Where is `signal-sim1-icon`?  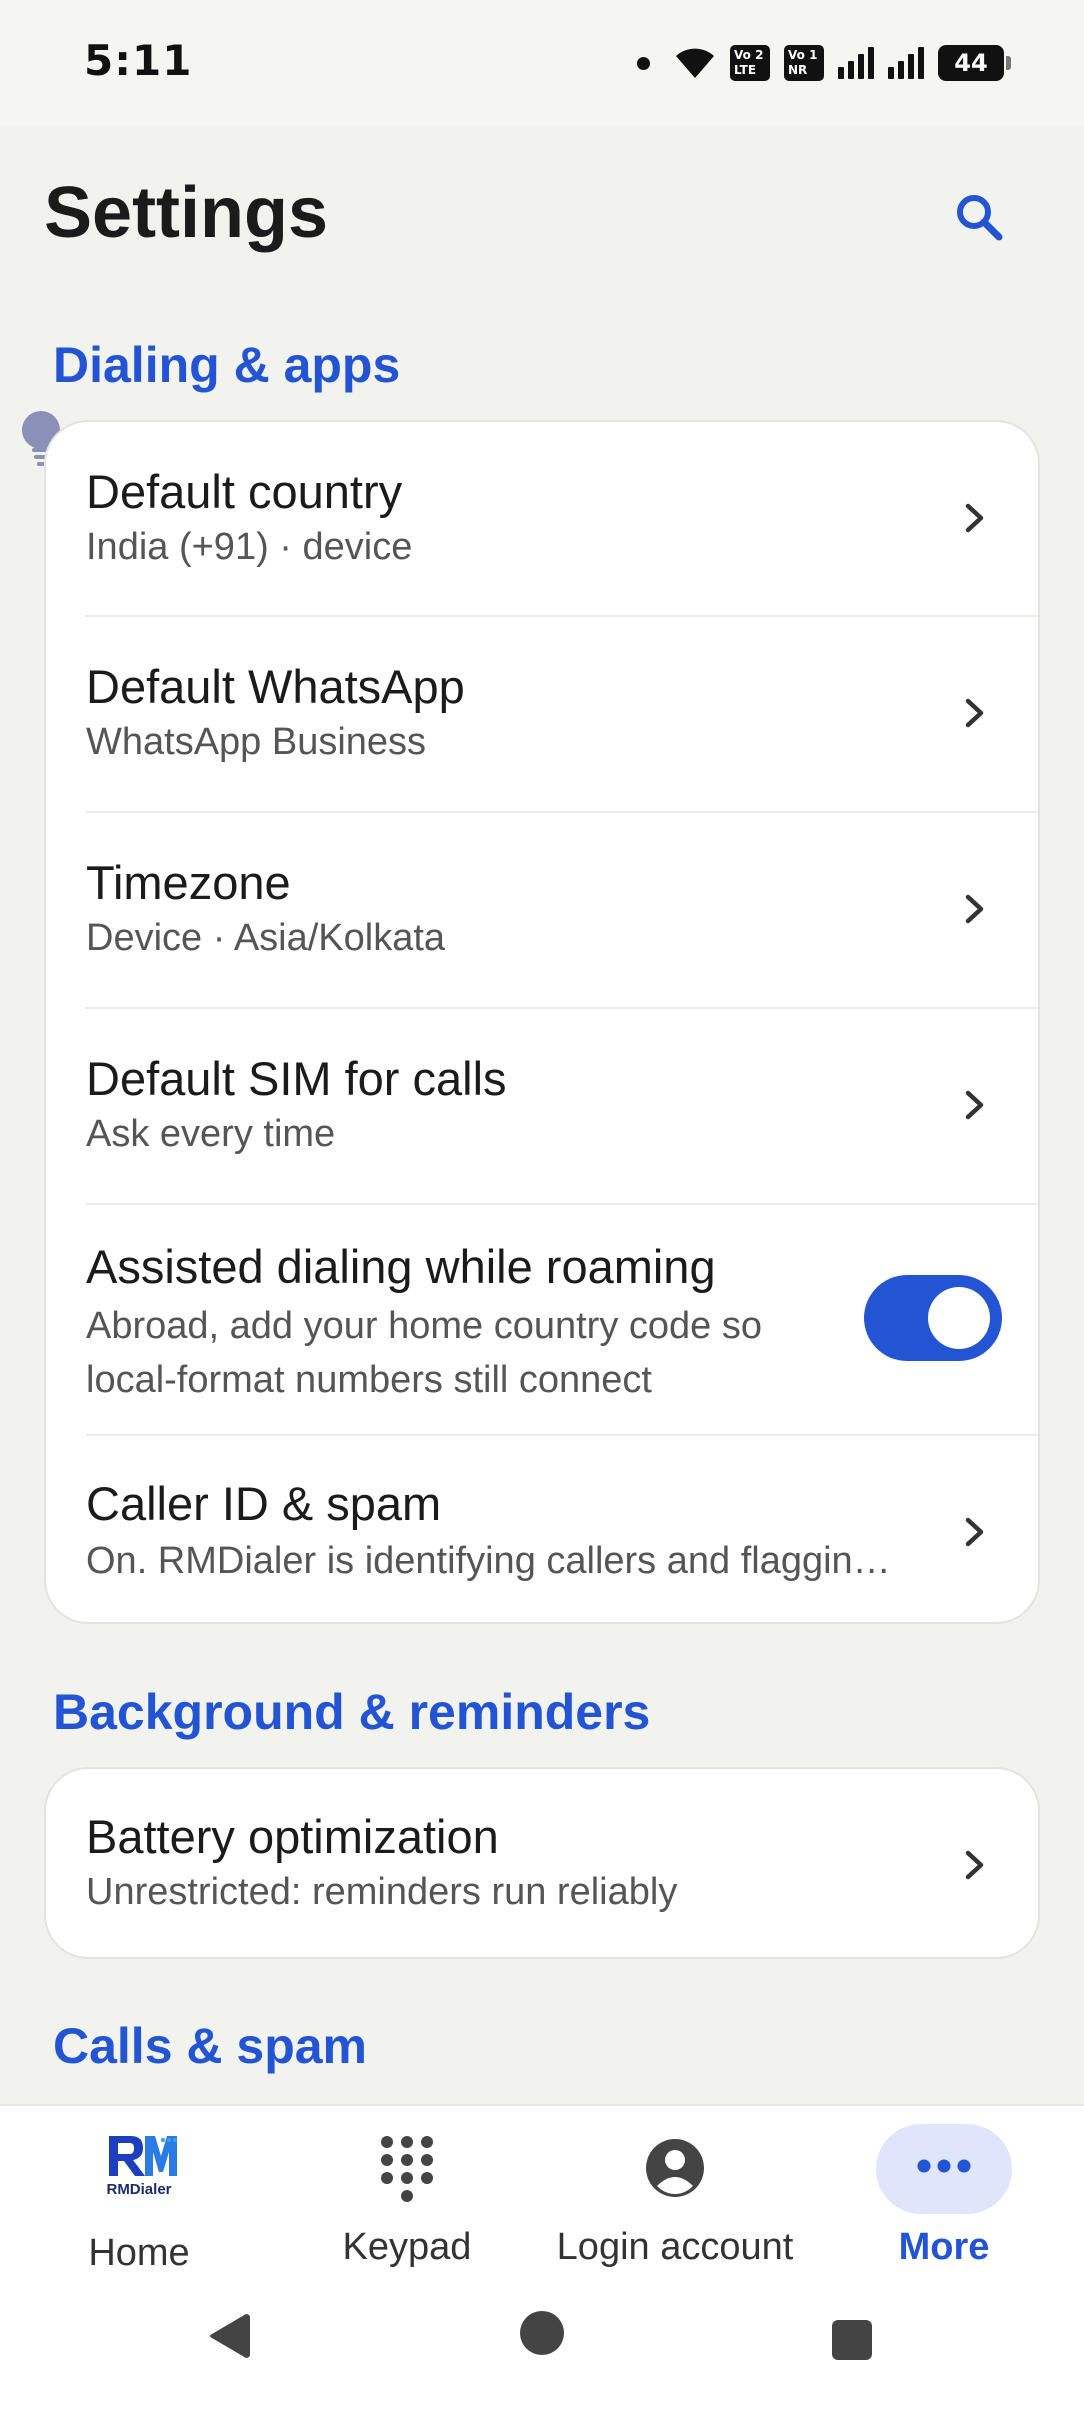 signal-sim1-icon is located at coordinates (856, 63).